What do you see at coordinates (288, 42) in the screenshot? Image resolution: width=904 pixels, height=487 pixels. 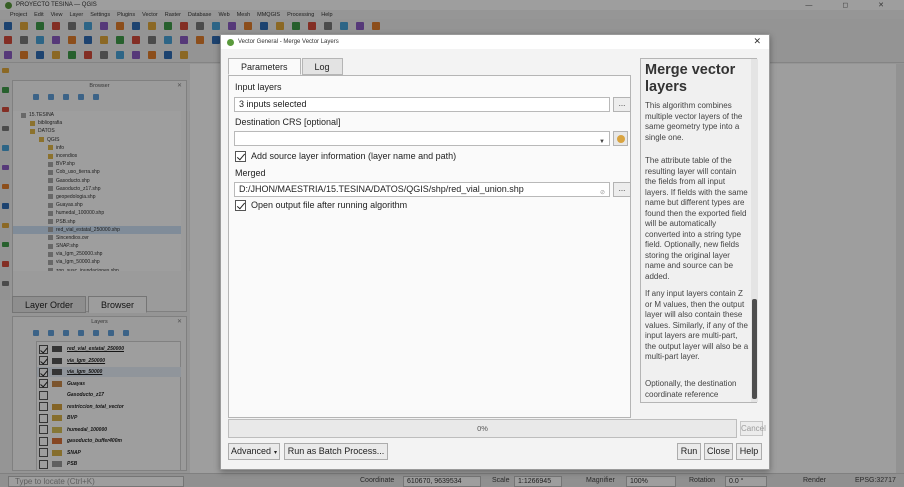 I see `dialog-title: Vector General - Merge Vector Layers` at bounding box center [288, 42].